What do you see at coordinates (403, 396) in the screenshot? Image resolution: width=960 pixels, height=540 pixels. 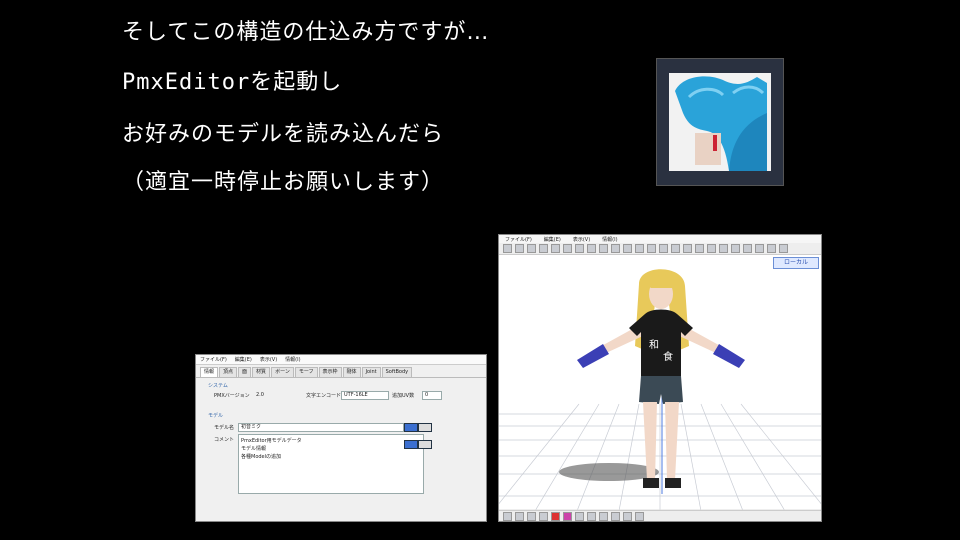 I see `additional-uv-label: 追加UV数` at bounding box center [403, 396].